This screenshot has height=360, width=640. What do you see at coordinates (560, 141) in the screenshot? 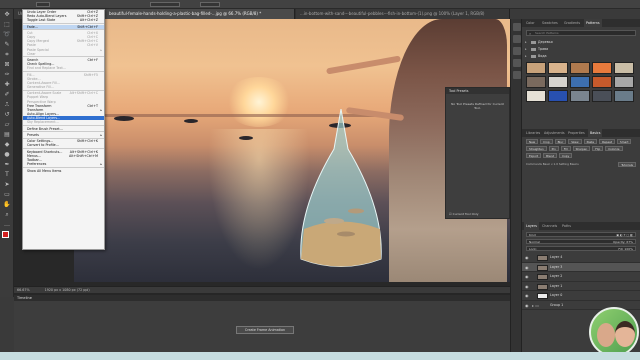
I see `basics-button: Blur` at bounding box center [560, 141].